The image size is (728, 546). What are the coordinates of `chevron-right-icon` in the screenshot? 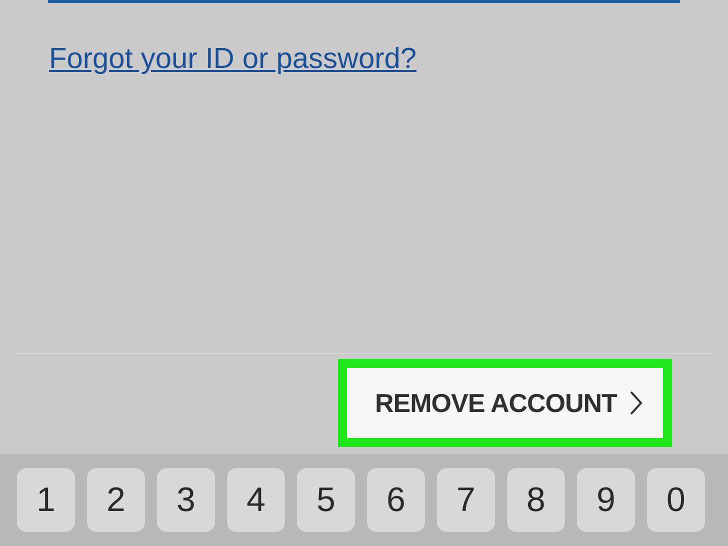 It's located at (636, 403).